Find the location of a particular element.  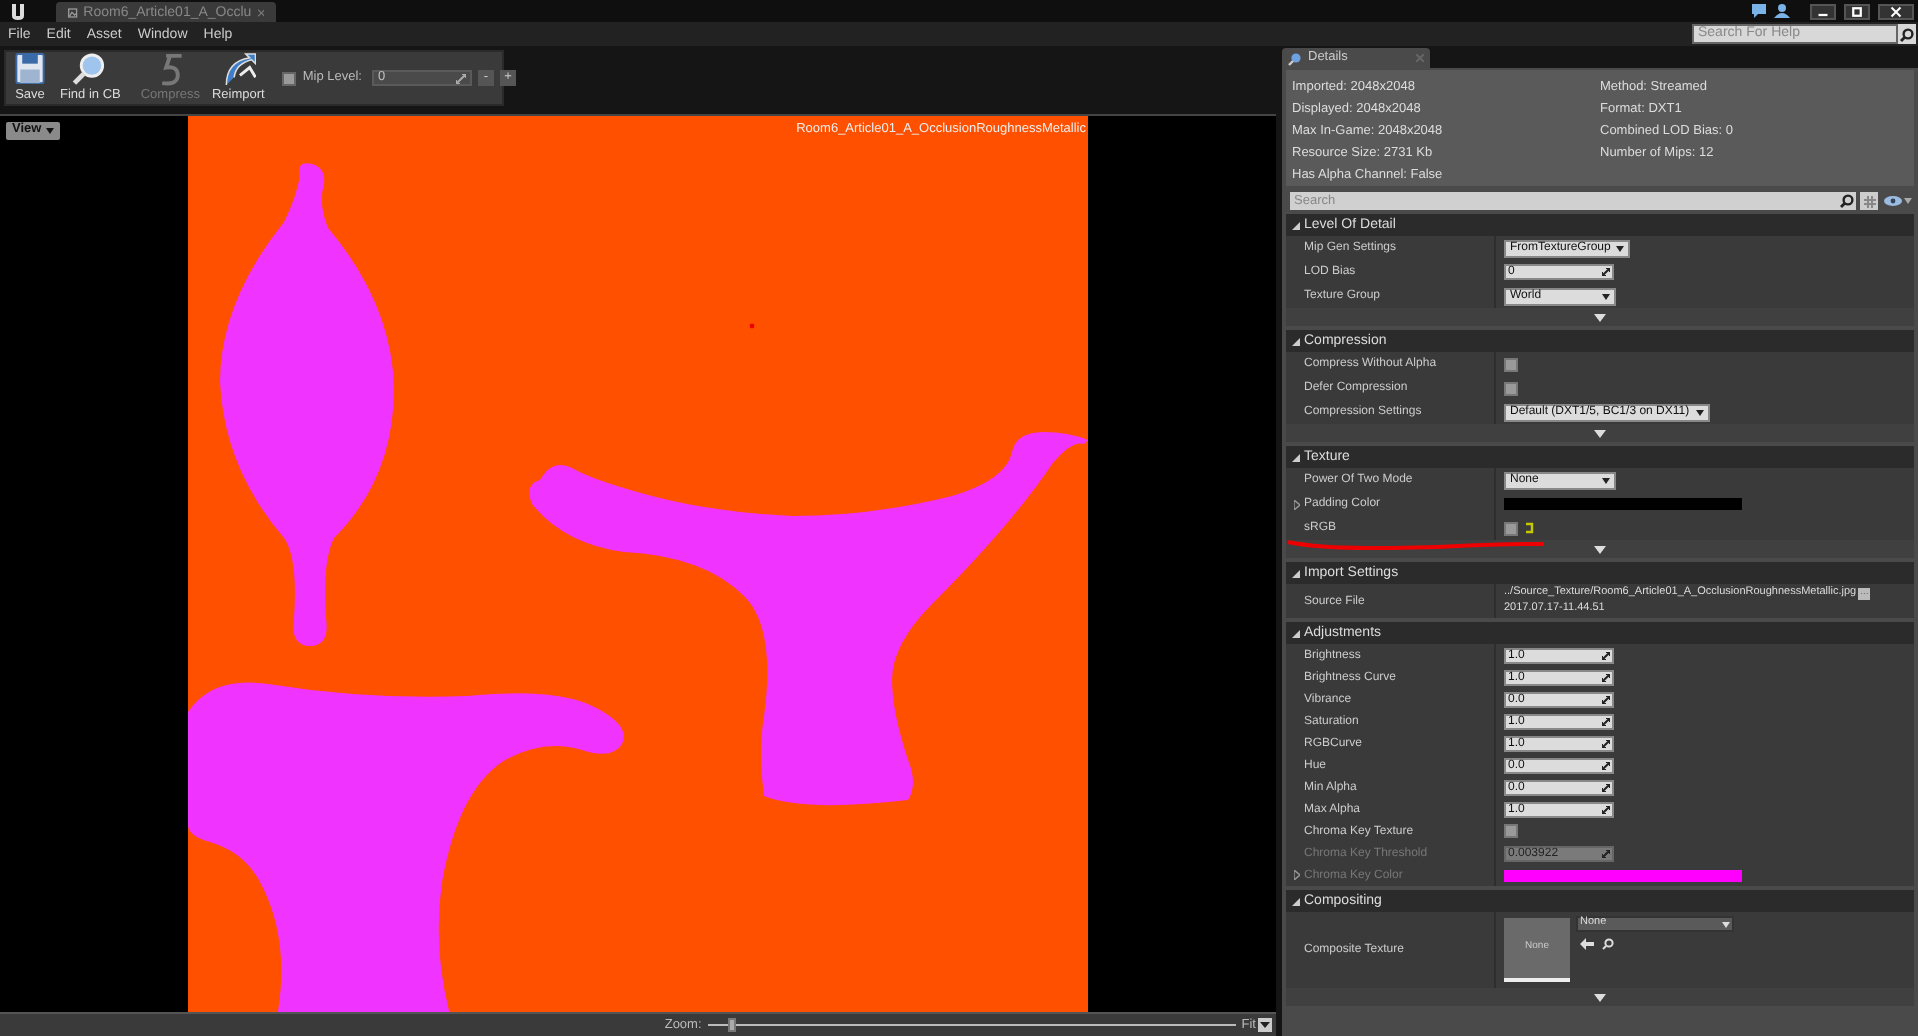

visibility-button is located at coordinates (1898, 201).